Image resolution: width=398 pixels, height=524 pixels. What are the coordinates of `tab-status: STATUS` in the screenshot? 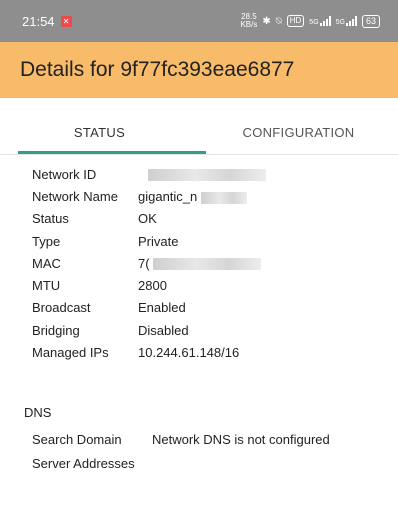 It's located at (99, 132).